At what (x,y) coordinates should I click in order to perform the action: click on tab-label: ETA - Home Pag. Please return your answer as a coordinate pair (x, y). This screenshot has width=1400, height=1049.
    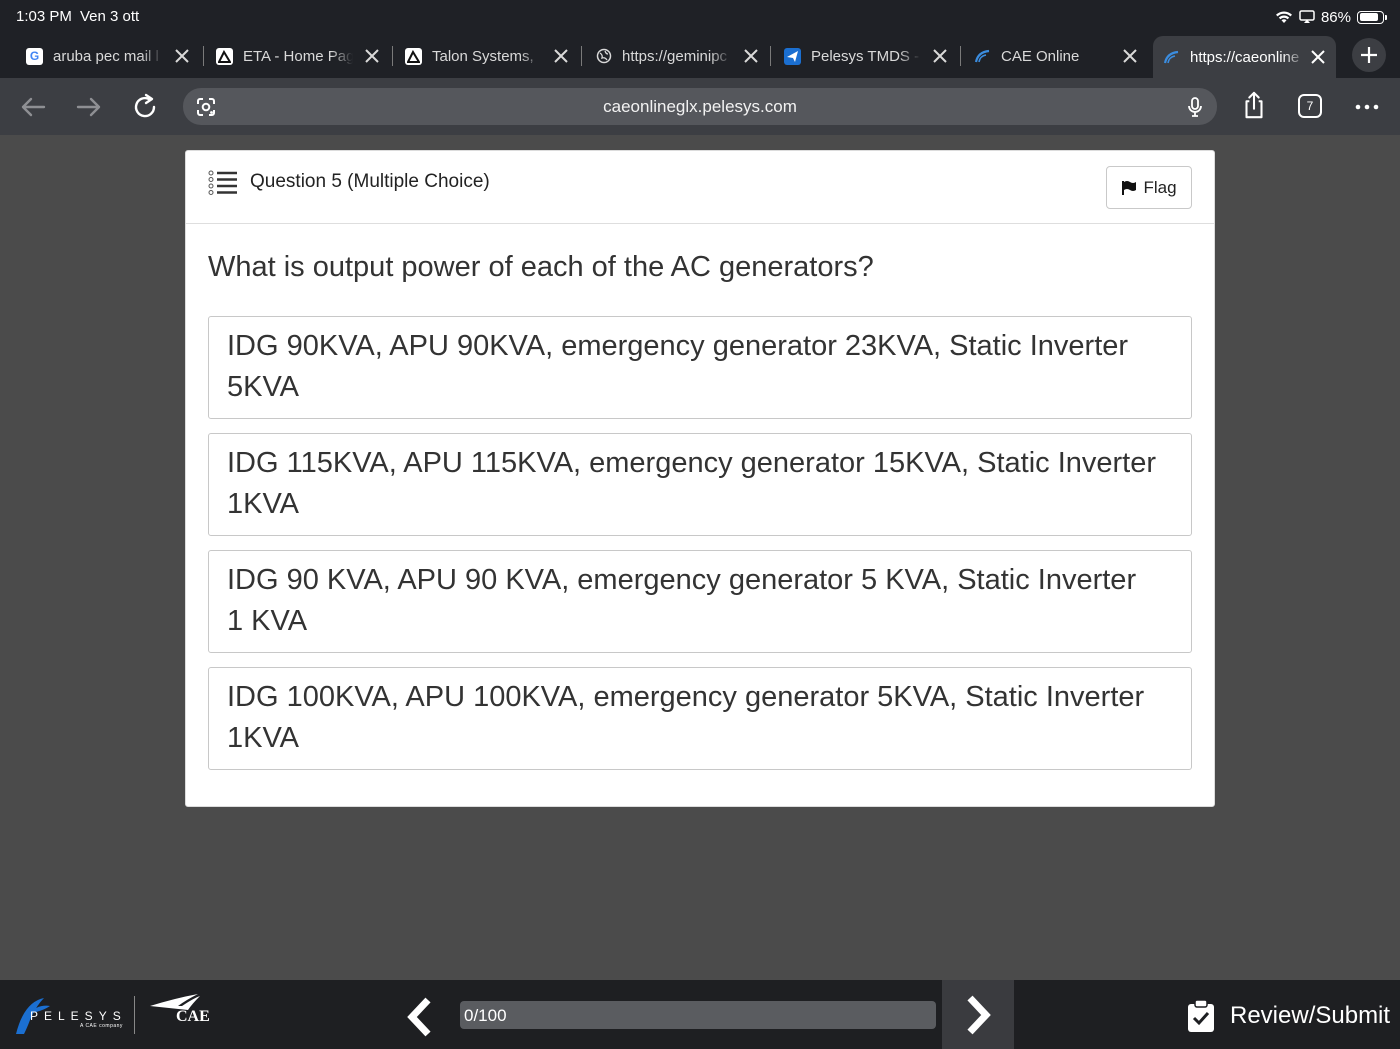
    Looking at the image, I should click on (298, 56).